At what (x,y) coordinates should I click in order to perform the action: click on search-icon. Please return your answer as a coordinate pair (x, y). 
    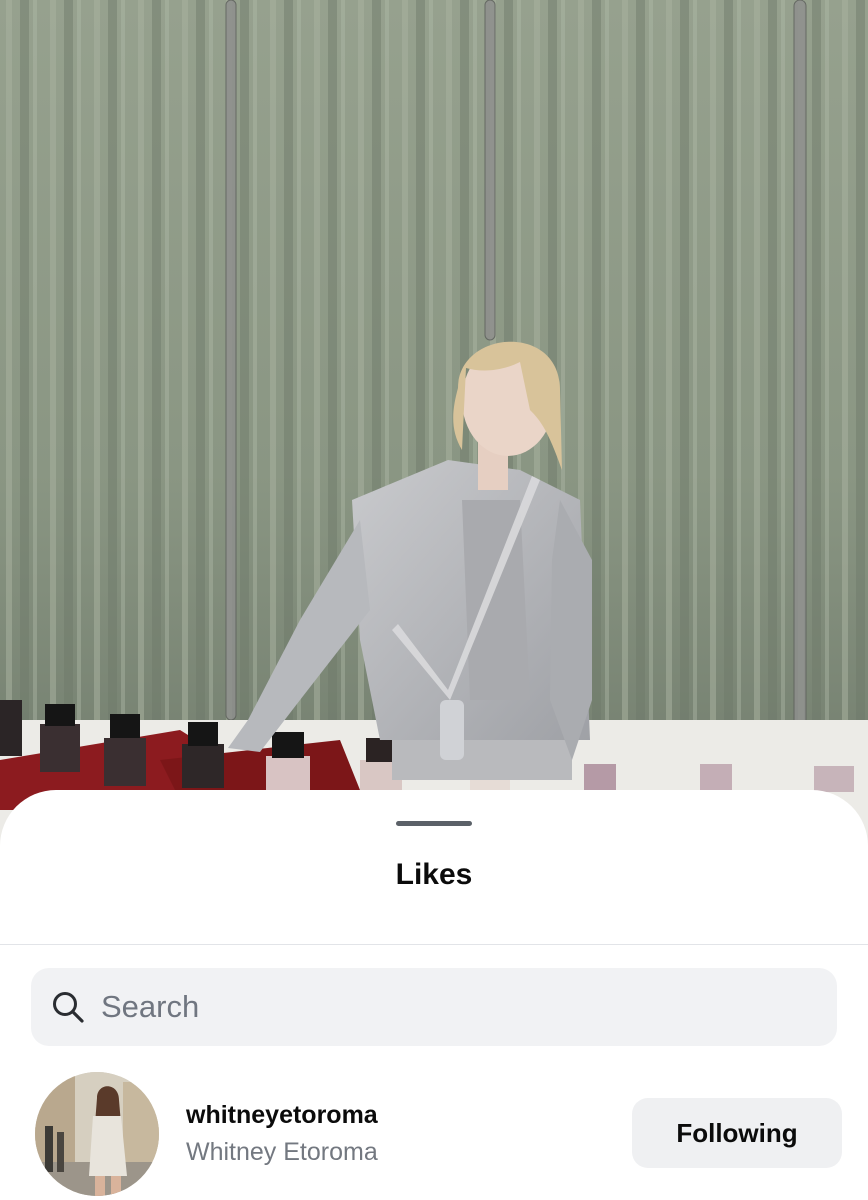
    Looking at the image, I should click on (68, 1007).